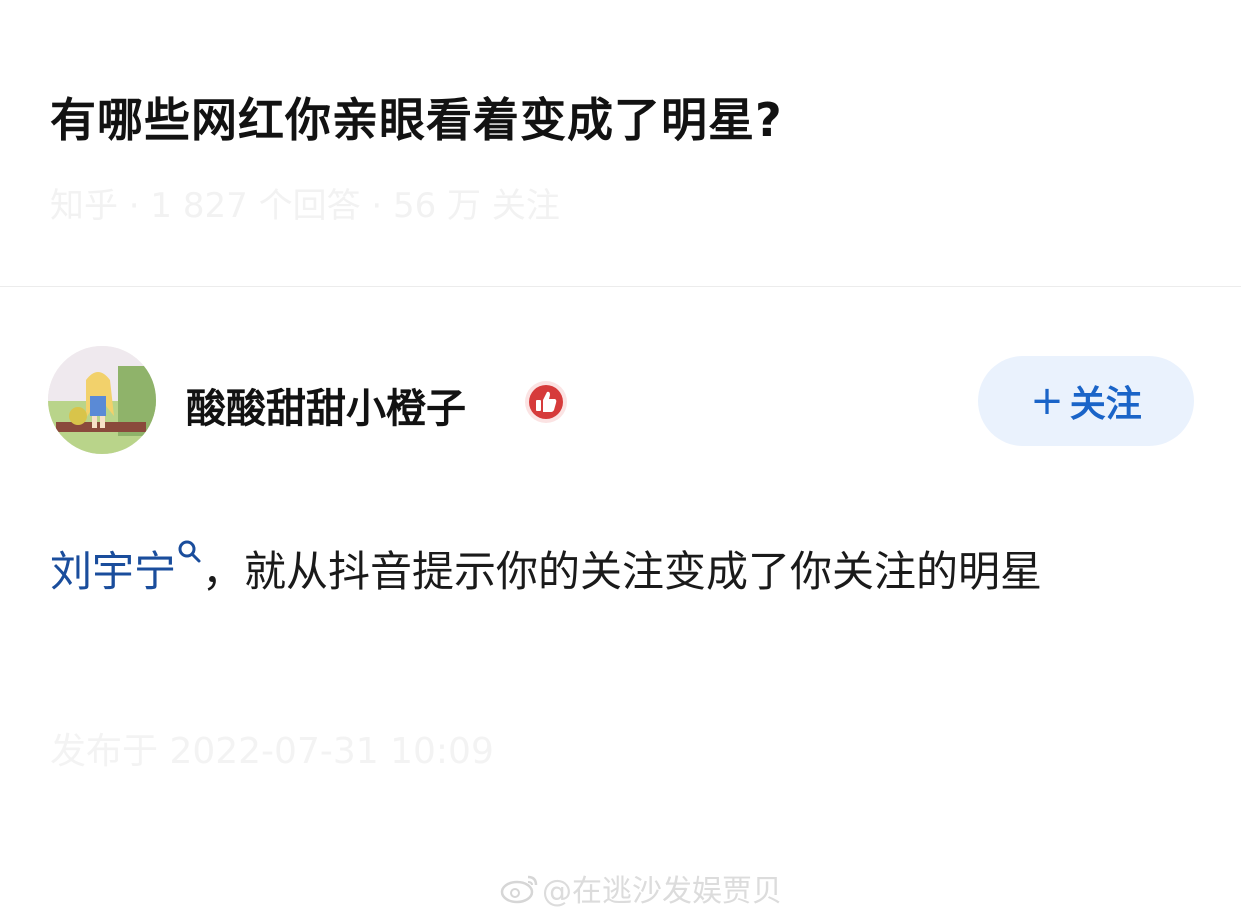 The width and height of the screenshot is (1241, 919). Describe the element at coordinates (189, 551) in the screenshot. I see `search-icon` at that location.